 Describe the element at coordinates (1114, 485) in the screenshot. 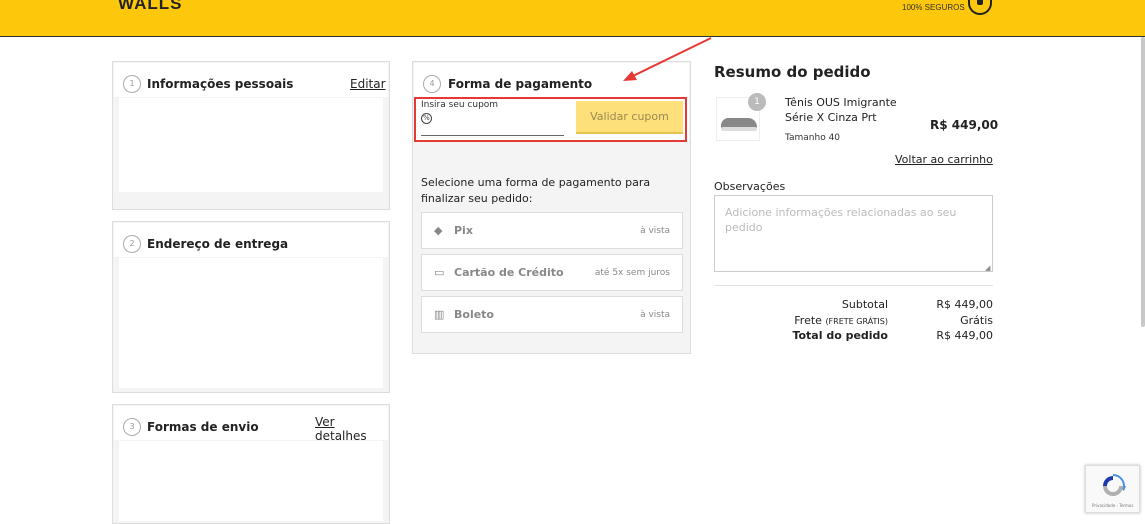

I see `recaptcha-icon` at that location.